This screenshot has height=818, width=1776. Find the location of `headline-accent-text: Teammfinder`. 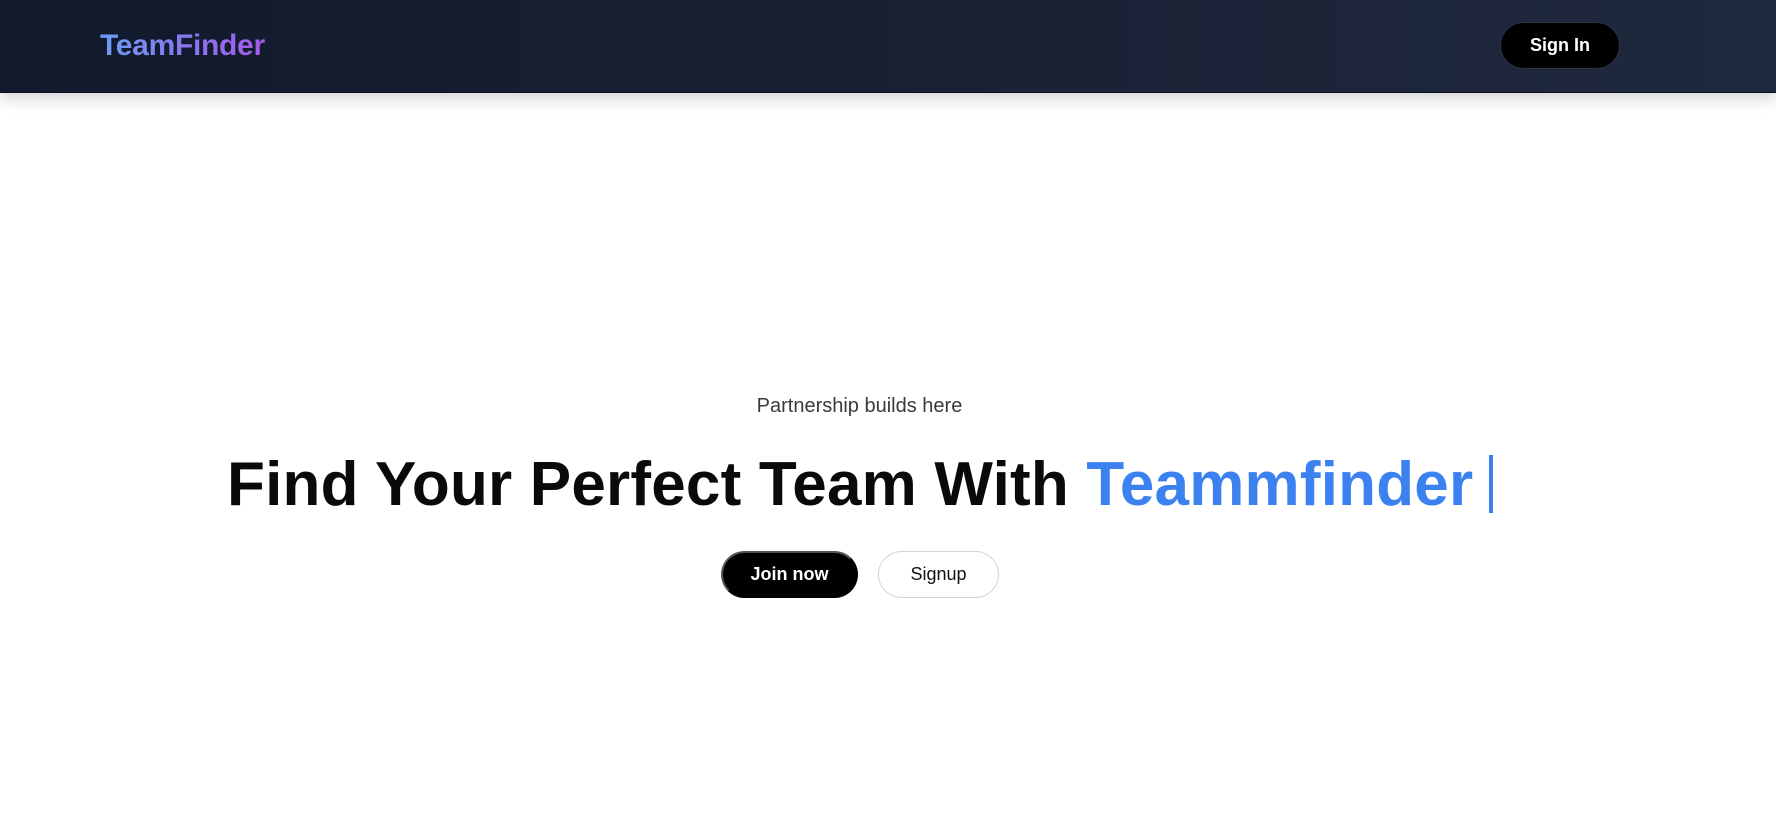

headline-accent-text: Teammfinder is located at coordinates (1280, 484).